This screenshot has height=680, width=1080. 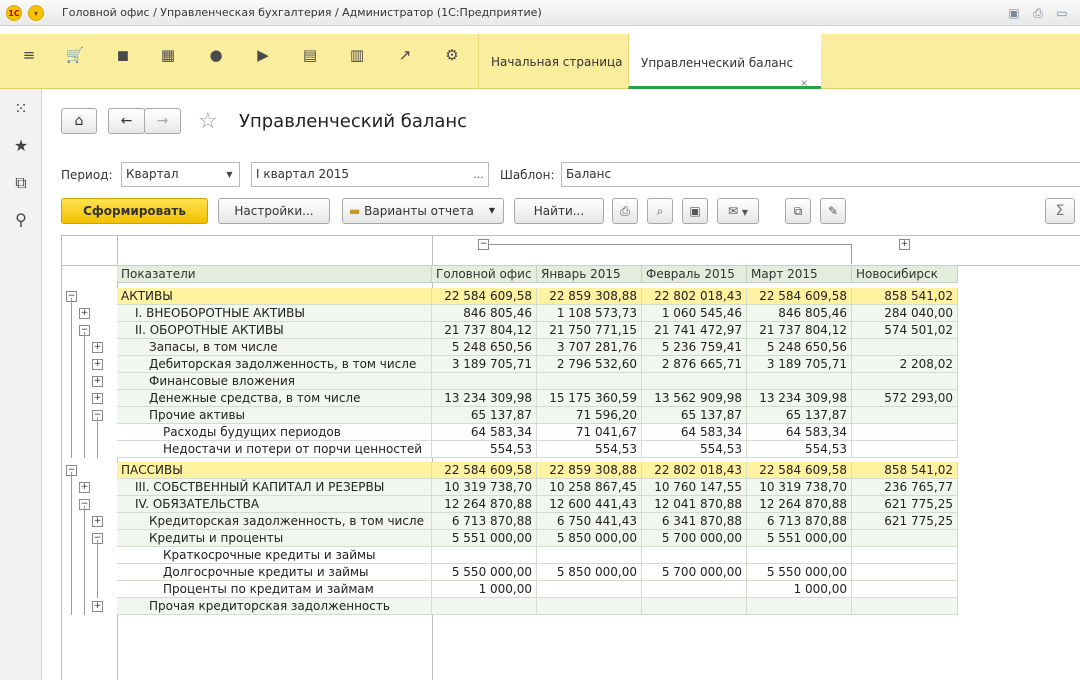 What do you see at coordinates (1060, 211) in the screenshot?
I see `sum-button: Σ` at bounding box center [1060, 211].